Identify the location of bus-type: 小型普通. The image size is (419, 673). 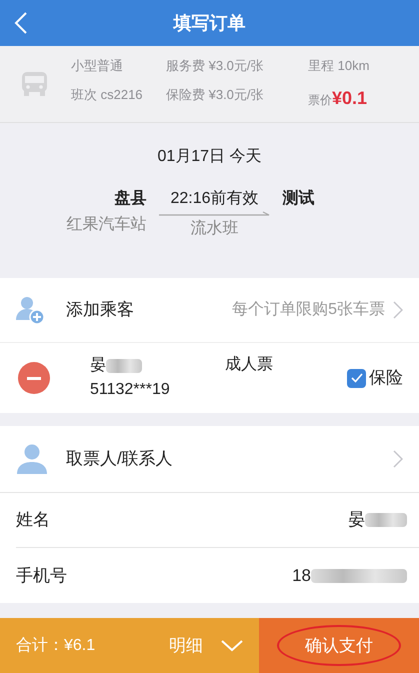
(97, 65).